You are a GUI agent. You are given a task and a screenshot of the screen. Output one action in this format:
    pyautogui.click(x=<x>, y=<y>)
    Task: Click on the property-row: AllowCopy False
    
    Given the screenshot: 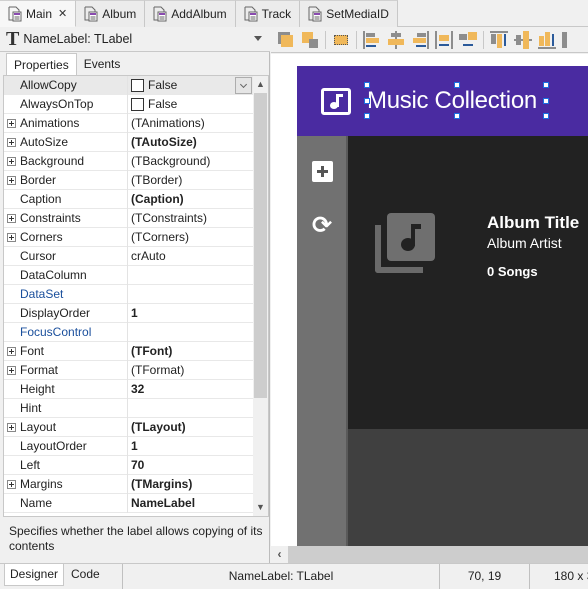 What is the action you would take?
    pyautogui.click(x=129, y=85)
    